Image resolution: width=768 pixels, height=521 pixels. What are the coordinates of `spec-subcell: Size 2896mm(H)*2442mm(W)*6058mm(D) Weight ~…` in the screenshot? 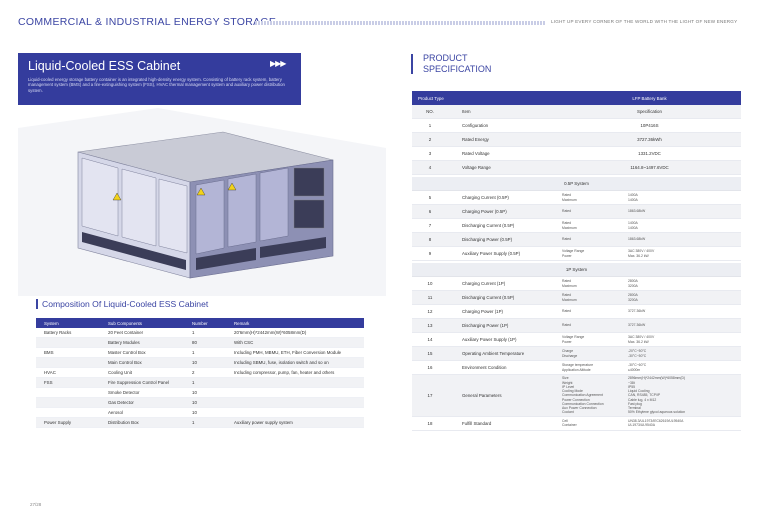 It's located at (649, 395).